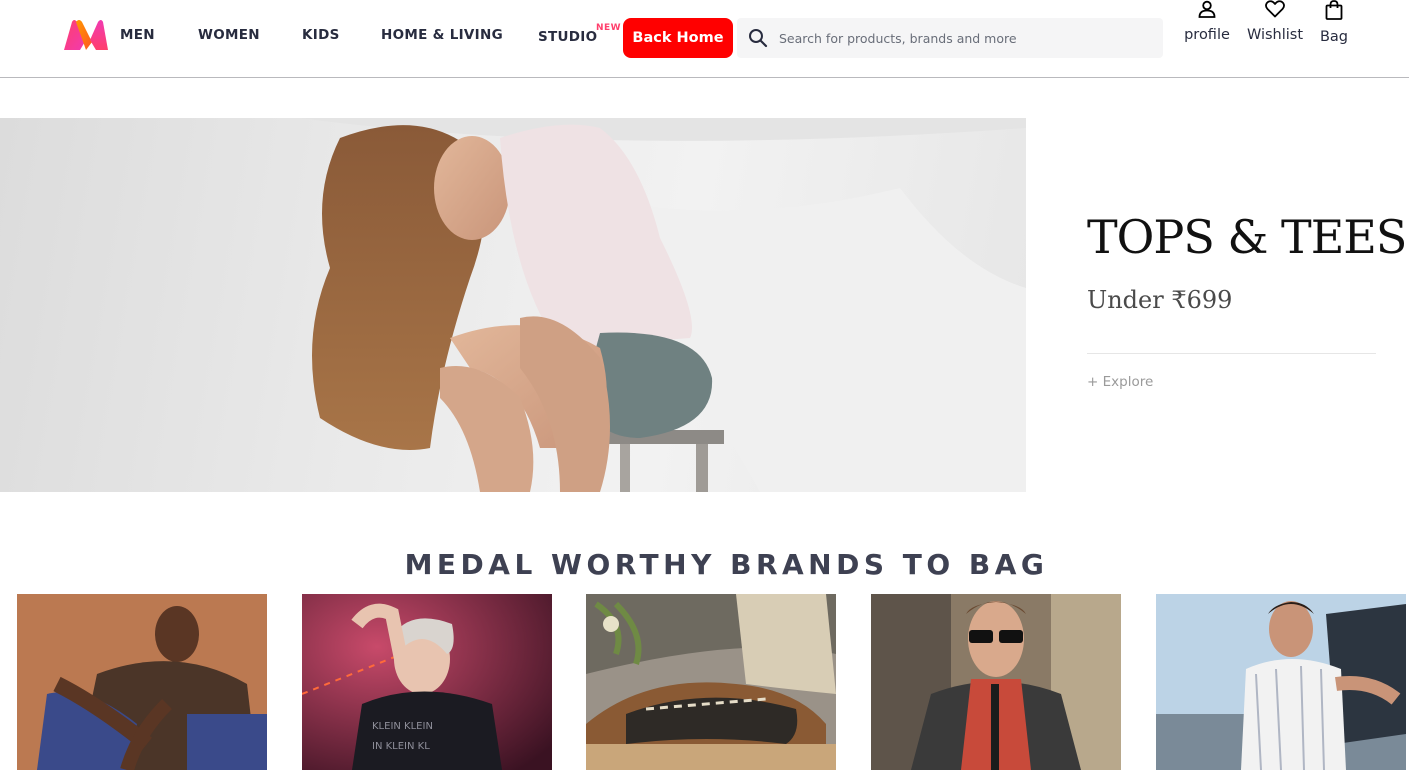  Describe the element at coordinates (1334, 12) in the screenshot. I see `bag-icon` at that location.